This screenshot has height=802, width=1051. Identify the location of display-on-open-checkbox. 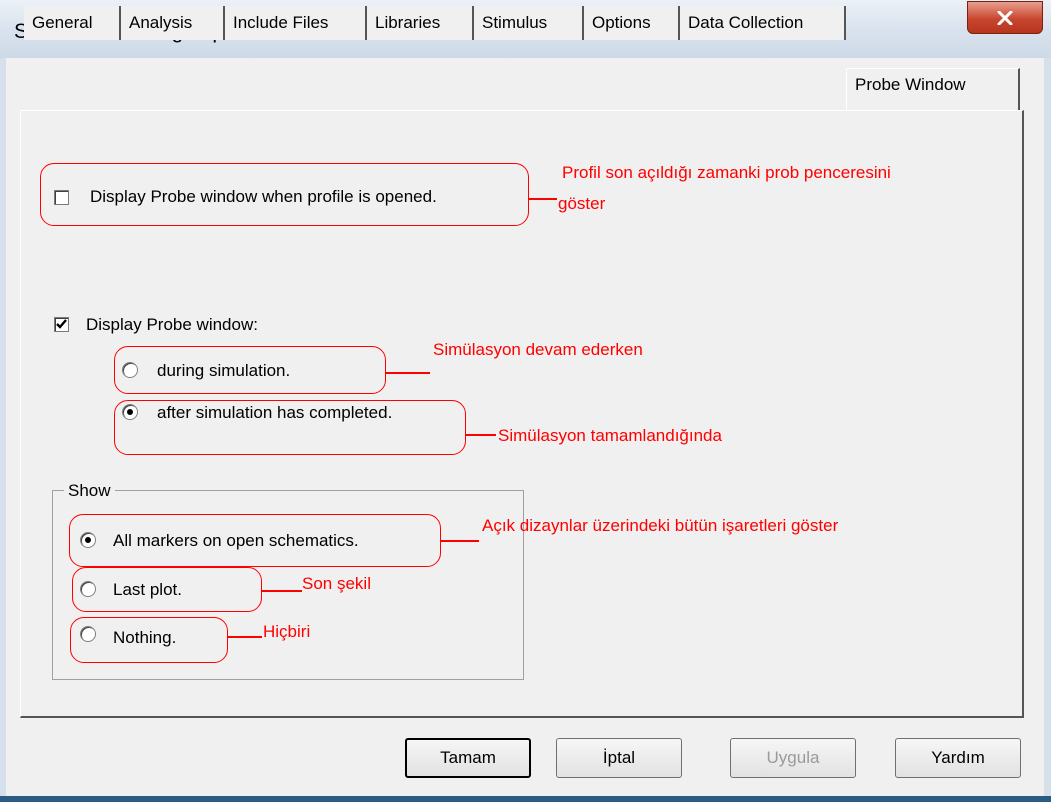
(61, 197).